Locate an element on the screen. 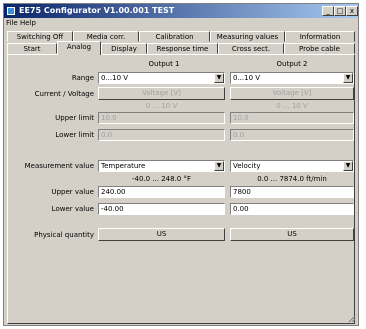 Image resolution: width=366 pixels, height=329 pixels. tab-calibration: Calibration is located at coordinates (174, 36).